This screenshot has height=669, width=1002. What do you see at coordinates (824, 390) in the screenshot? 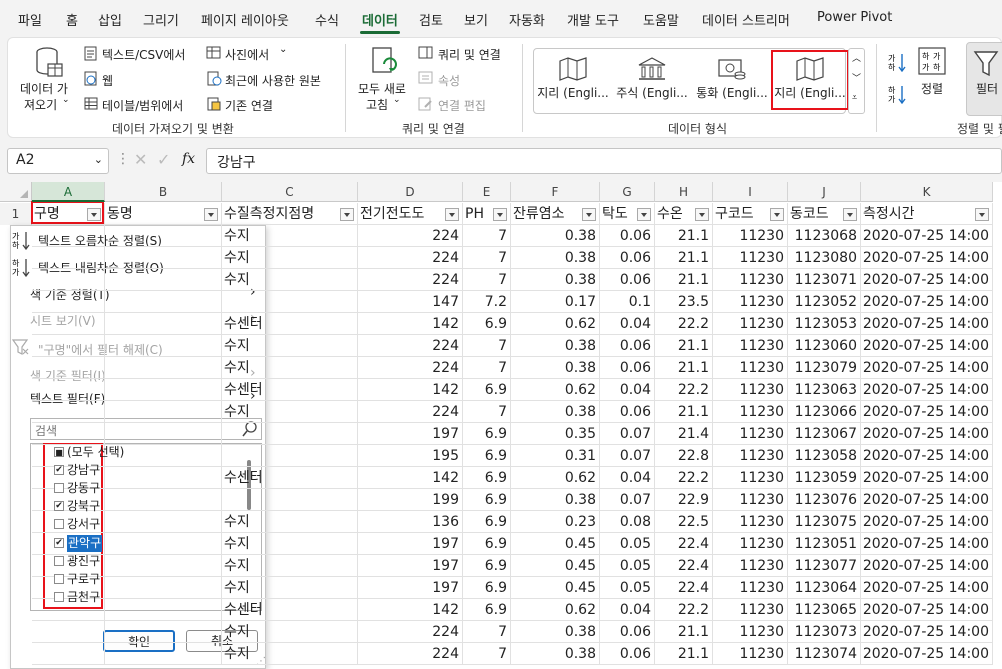
I see `table-cell: 1123063` at bounding box center [824, 390].